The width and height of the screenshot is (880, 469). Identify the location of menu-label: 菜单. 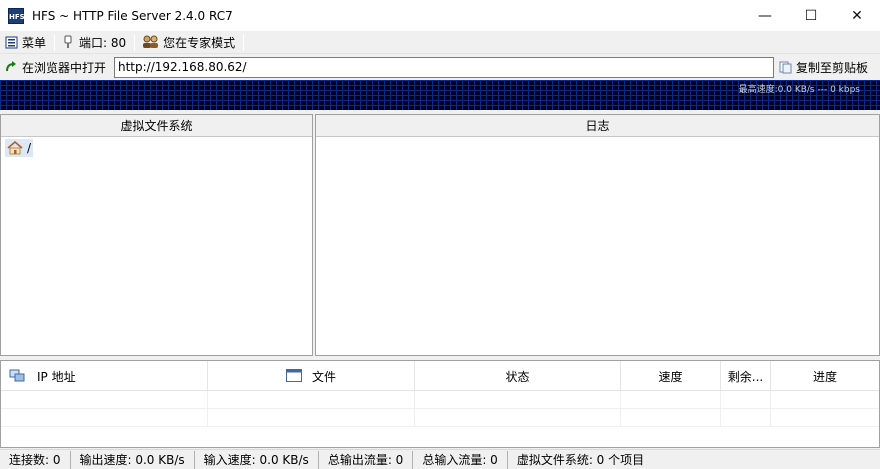
(34, 42).